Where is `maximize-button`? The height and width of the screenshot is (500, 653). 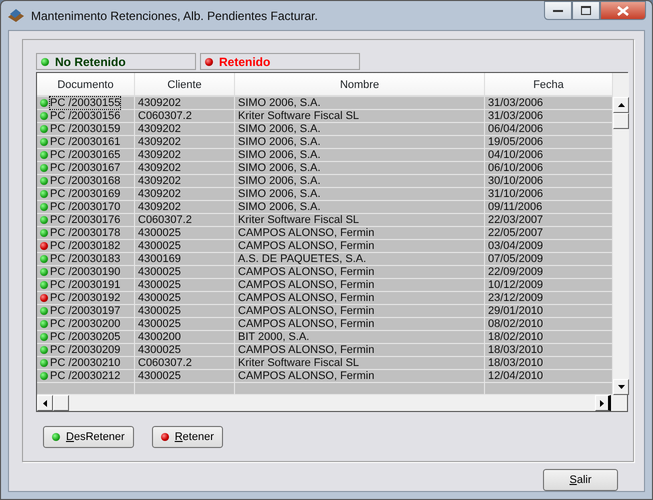 maximize-button is located at coordinates (586, 10).